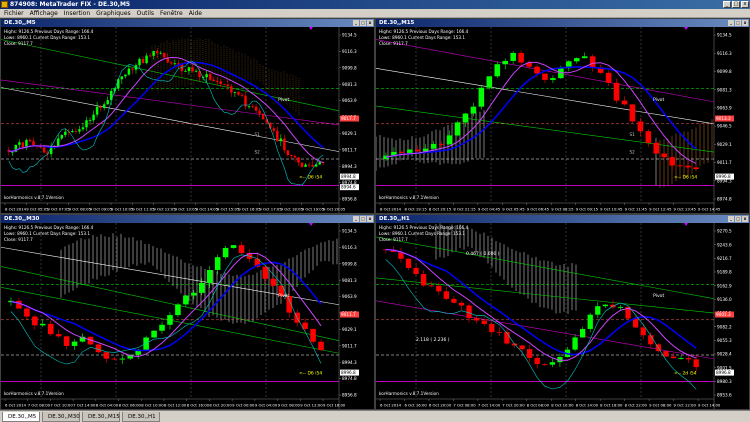  What do you see at coordinates (562, 219) in the screenshot?
I see `chart-title: DE.30,,H1 _ □ x` at bounding box center [562, 219].